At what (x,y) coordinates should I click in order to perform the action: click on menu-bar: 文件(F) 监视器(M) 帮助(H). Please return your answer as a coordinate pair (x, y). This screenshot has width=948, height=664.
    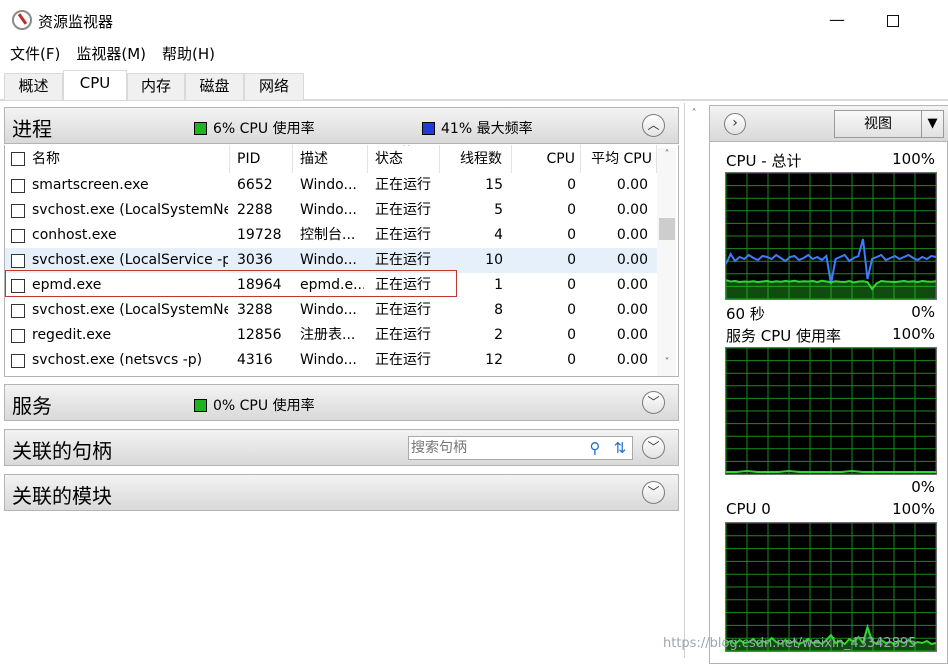
    Looking at the image, I should click on (110, 53).